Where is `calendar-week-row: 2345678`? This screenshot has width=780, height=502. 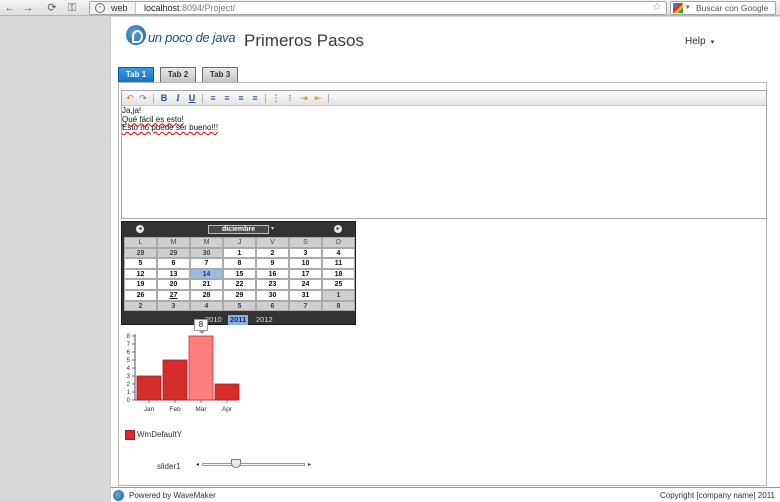 calendar-week-row: 2345678 is located at coordinates (239, 306).